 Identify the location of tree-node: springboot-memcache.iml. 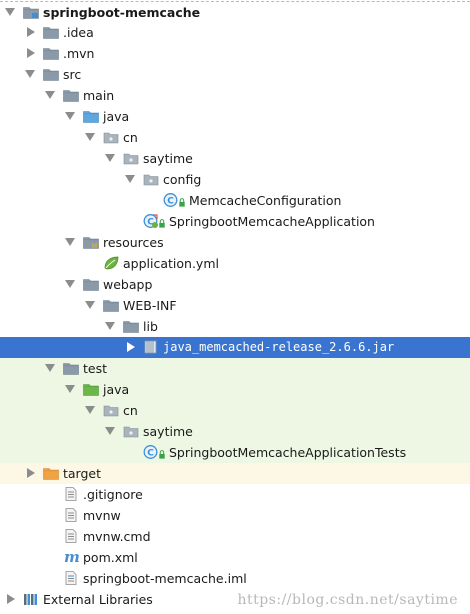
(235, 578).